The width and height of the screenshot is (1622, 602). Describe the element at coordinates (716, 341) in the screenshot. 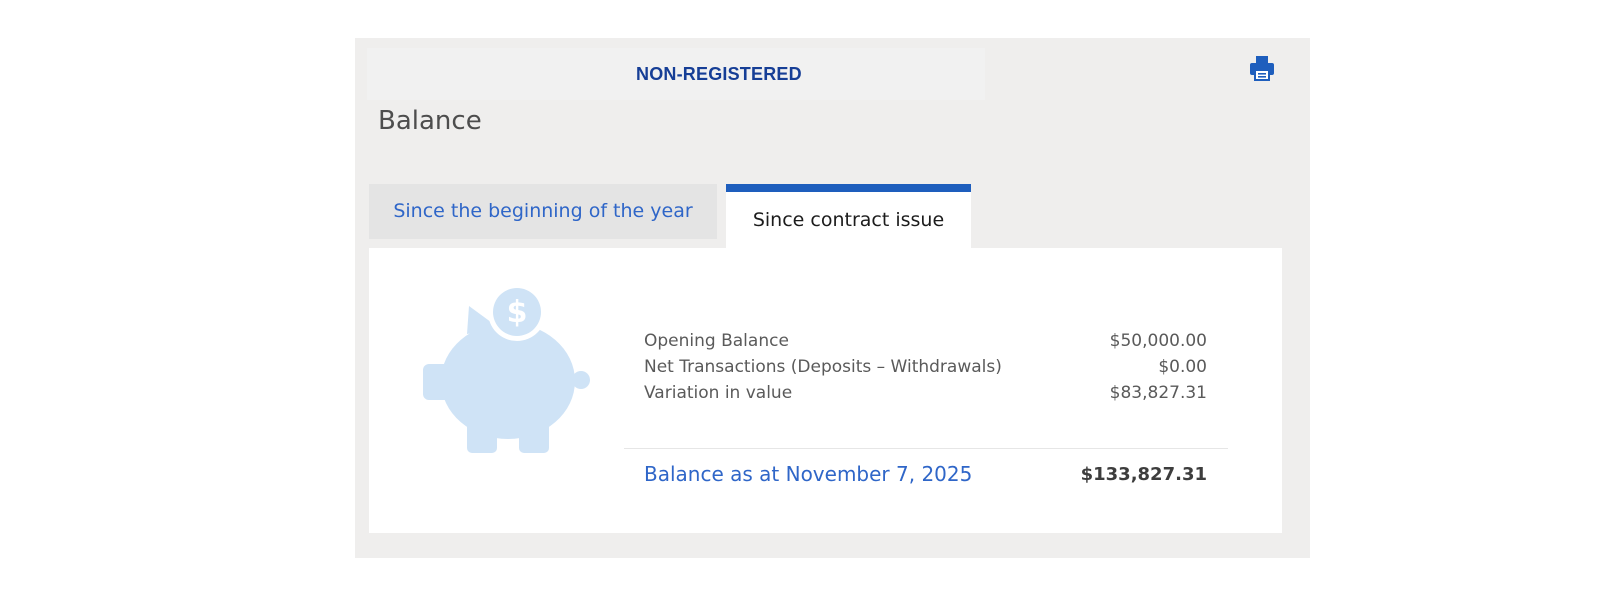

I see `row-label: Opening Balance` at that location.